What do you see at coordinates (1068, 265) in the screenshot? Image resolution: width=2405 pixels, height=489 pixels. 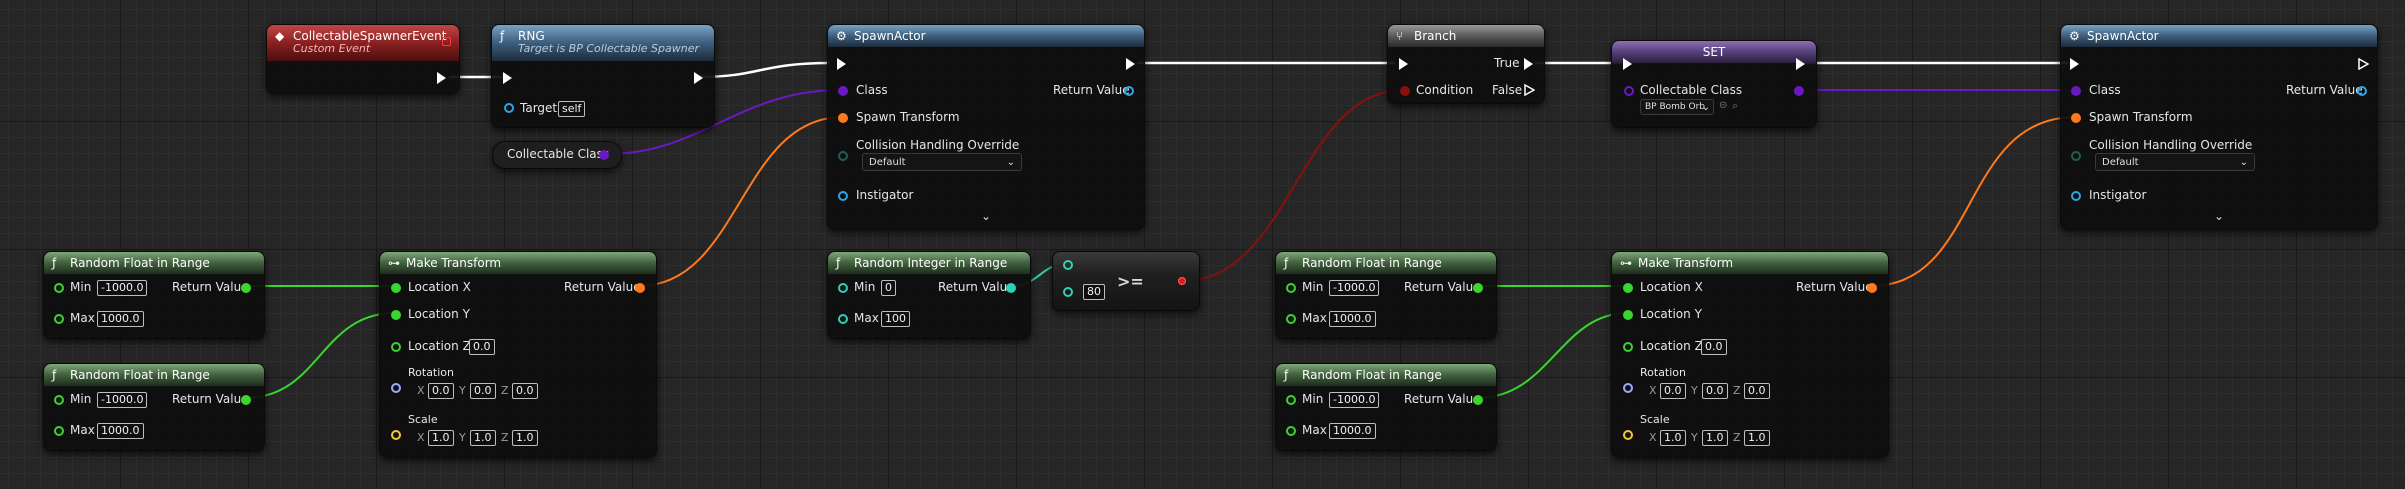 I see `a-in-pin` at bounding box center [1068, 265].